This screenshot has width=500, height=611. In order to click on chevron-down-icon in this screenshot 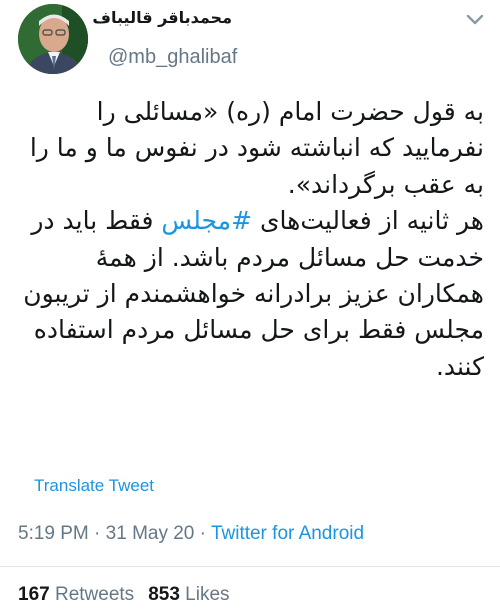, I will do `click(475, 20)`.